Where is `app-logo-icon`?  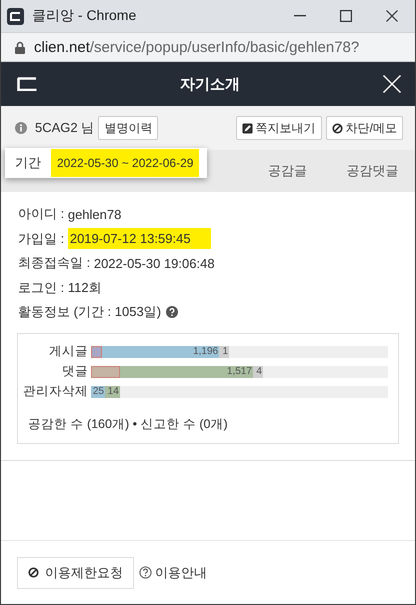
app-logo-icon is located at coordinates (15, 16).